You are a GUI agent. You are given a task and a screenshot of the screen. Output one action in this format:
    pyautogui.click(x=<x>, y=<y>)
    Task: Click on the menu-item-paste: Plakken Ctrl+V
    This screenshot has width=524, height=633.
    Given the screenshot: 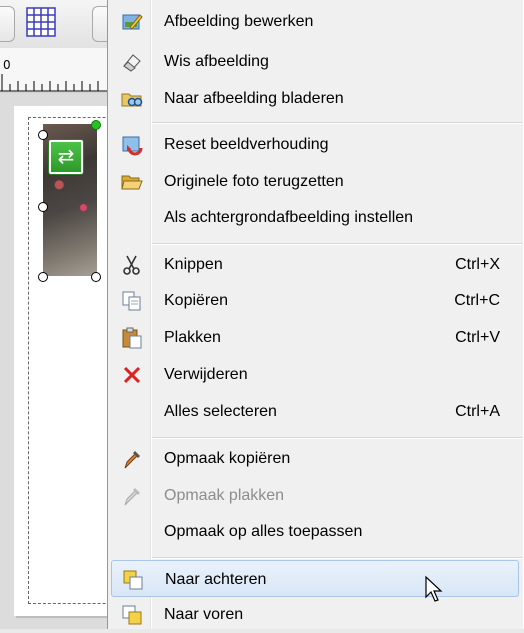 What is the action you would take?
    pyautogui.click(x=315, y=337)
    